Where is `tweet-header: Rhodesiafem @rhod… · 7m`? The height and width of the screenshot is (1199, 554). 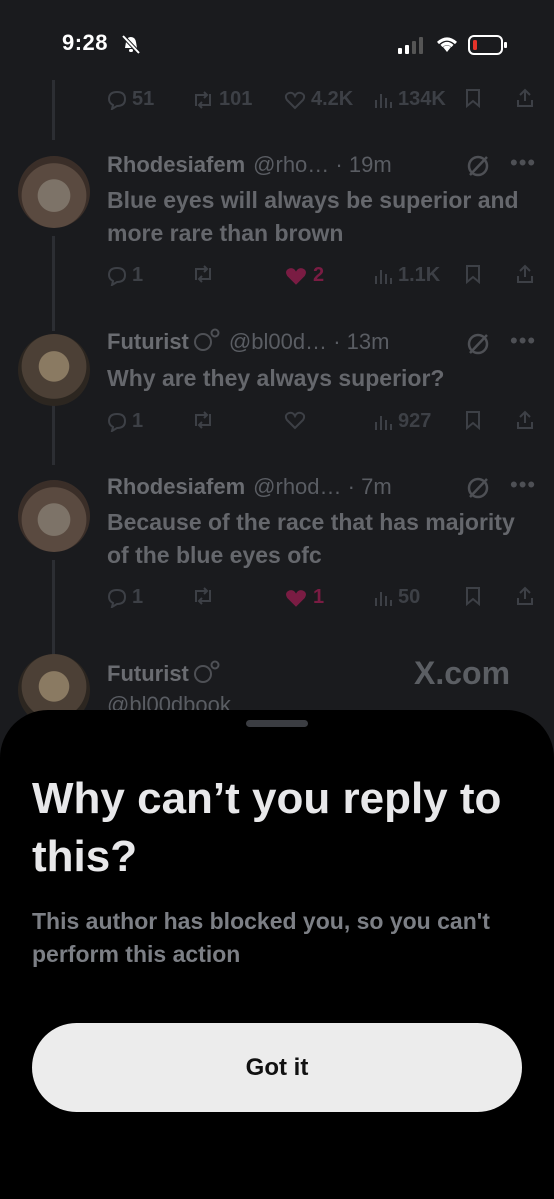 tweet-header: Rhodesiafem @rhod… · 7m is located at coordinates (249, 487).